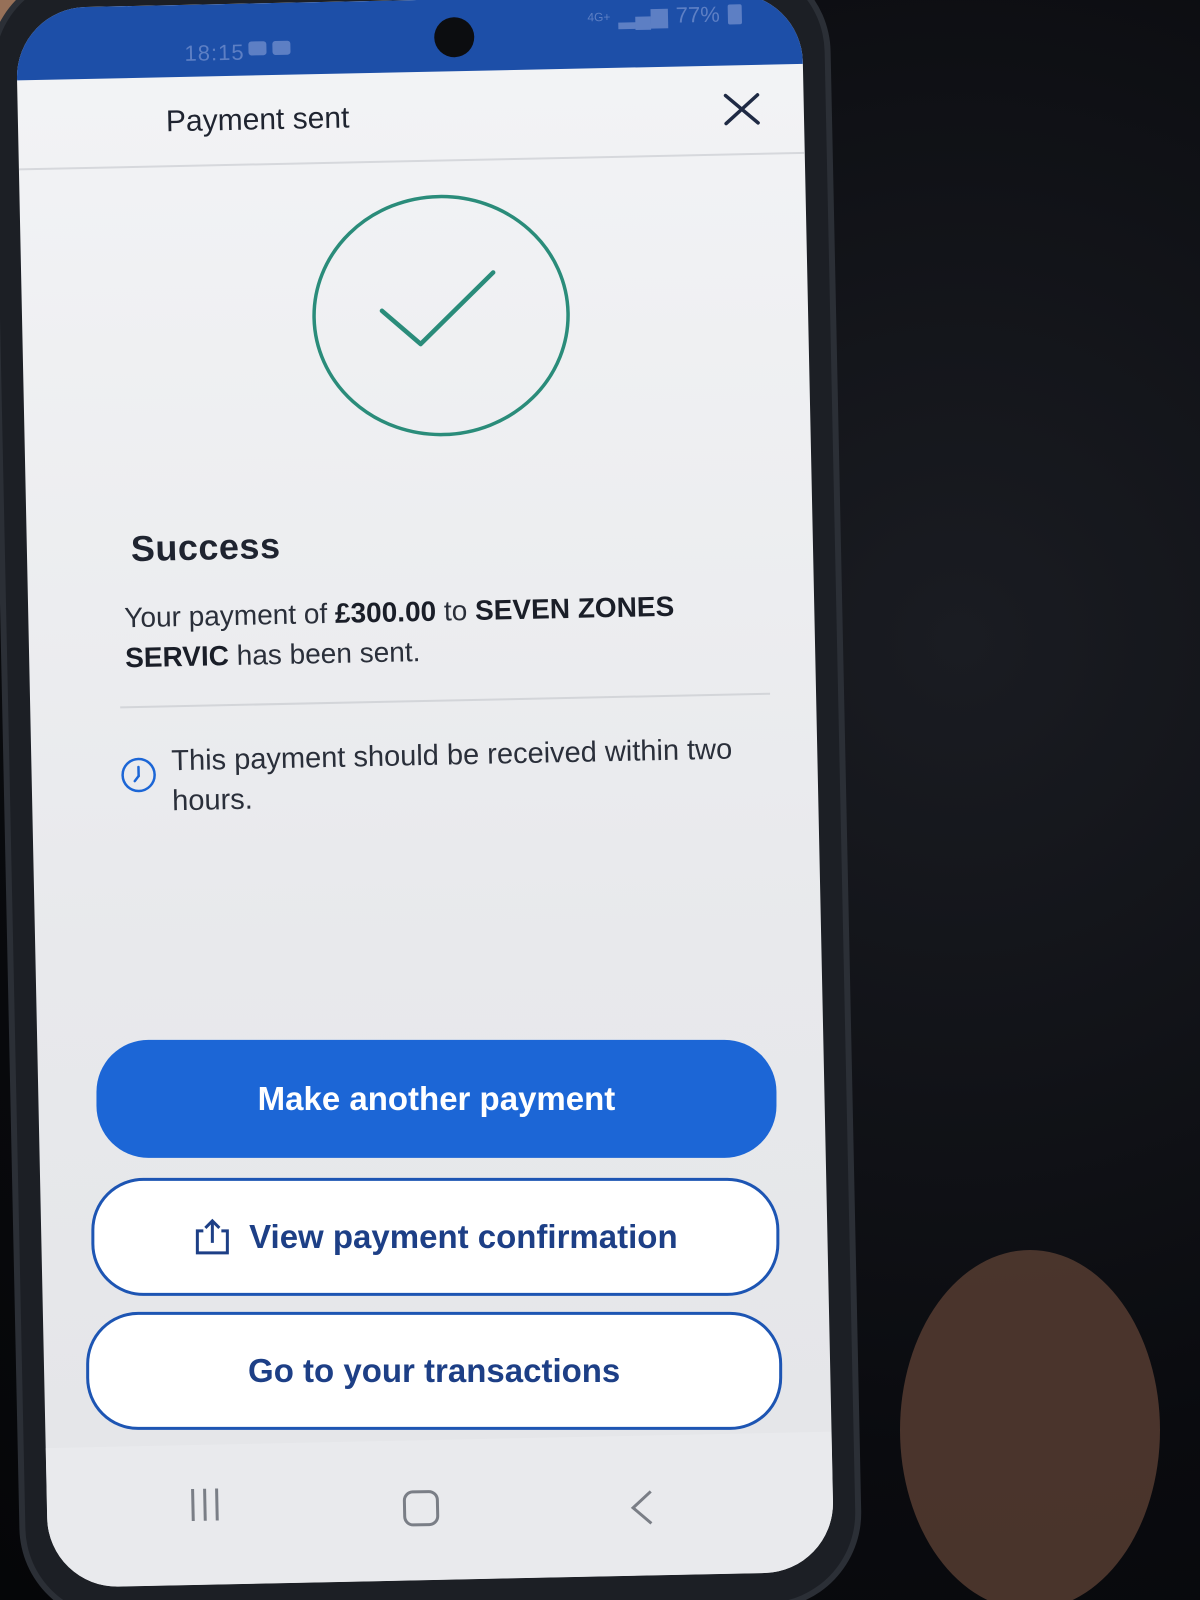 This screenshot has width=1200, height=1600. I want to click on share-icon, so click(212, 1237).